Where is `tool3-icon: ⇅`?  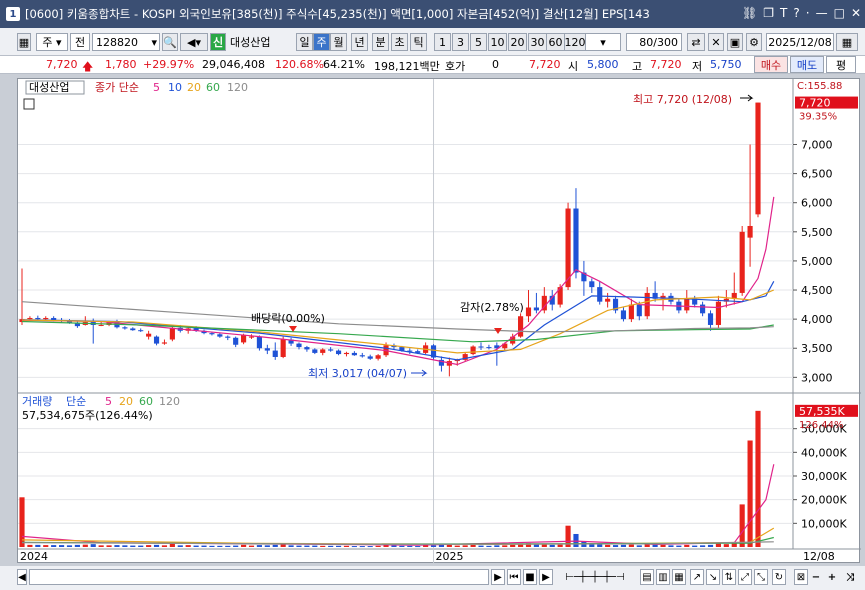 tool3-icon: ⇅ is located at coordinates (729, 577).